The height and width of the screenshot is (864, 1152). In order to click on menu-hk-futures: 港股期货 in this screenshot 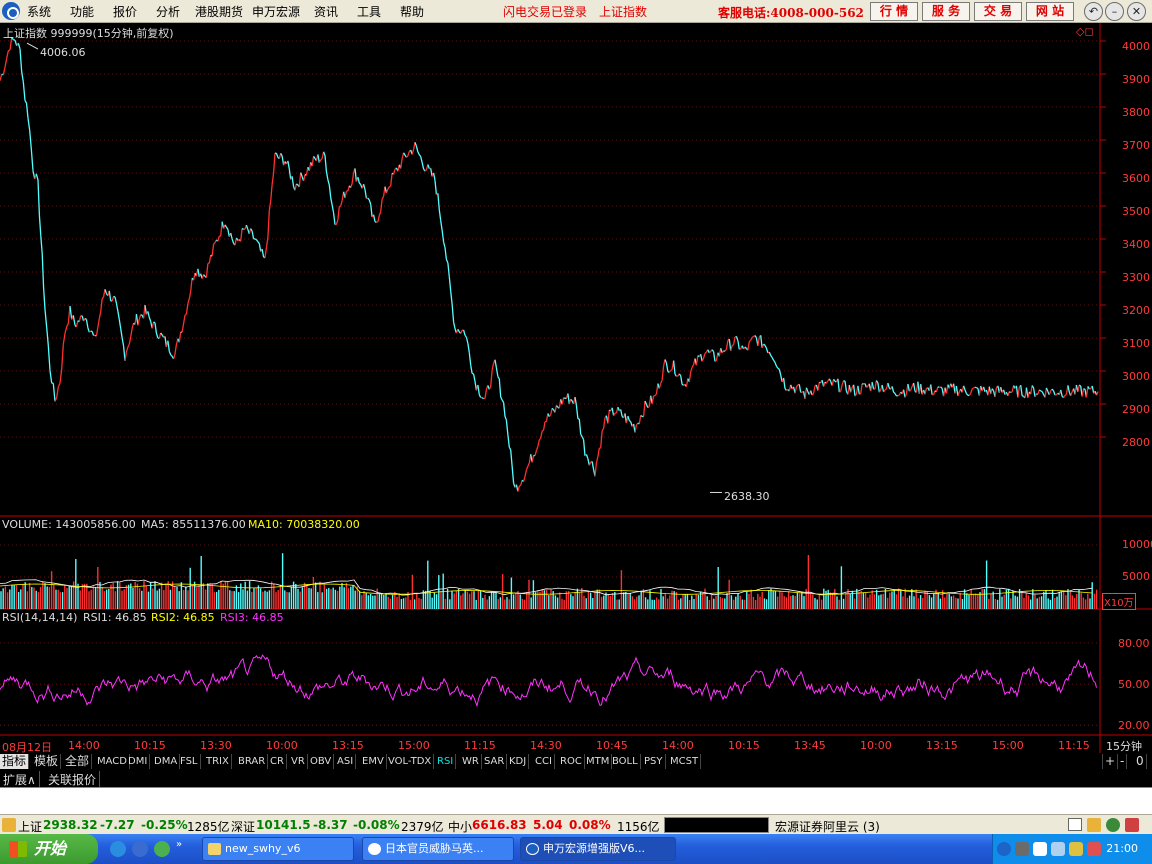, I will do `click(219, 11)`.